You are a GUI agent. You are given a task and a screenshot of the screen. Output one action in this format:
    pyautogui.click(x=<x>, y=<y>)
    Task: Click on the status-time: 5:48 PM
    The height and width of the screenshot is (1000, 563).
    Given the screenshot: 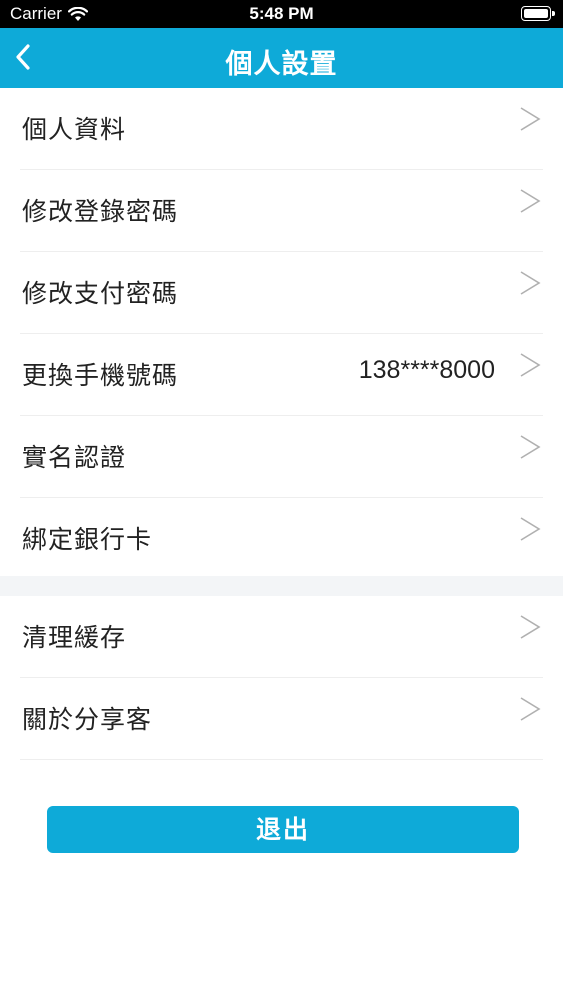 What is the action you would take?
    pyautogui.click(x=281, y=13)
    